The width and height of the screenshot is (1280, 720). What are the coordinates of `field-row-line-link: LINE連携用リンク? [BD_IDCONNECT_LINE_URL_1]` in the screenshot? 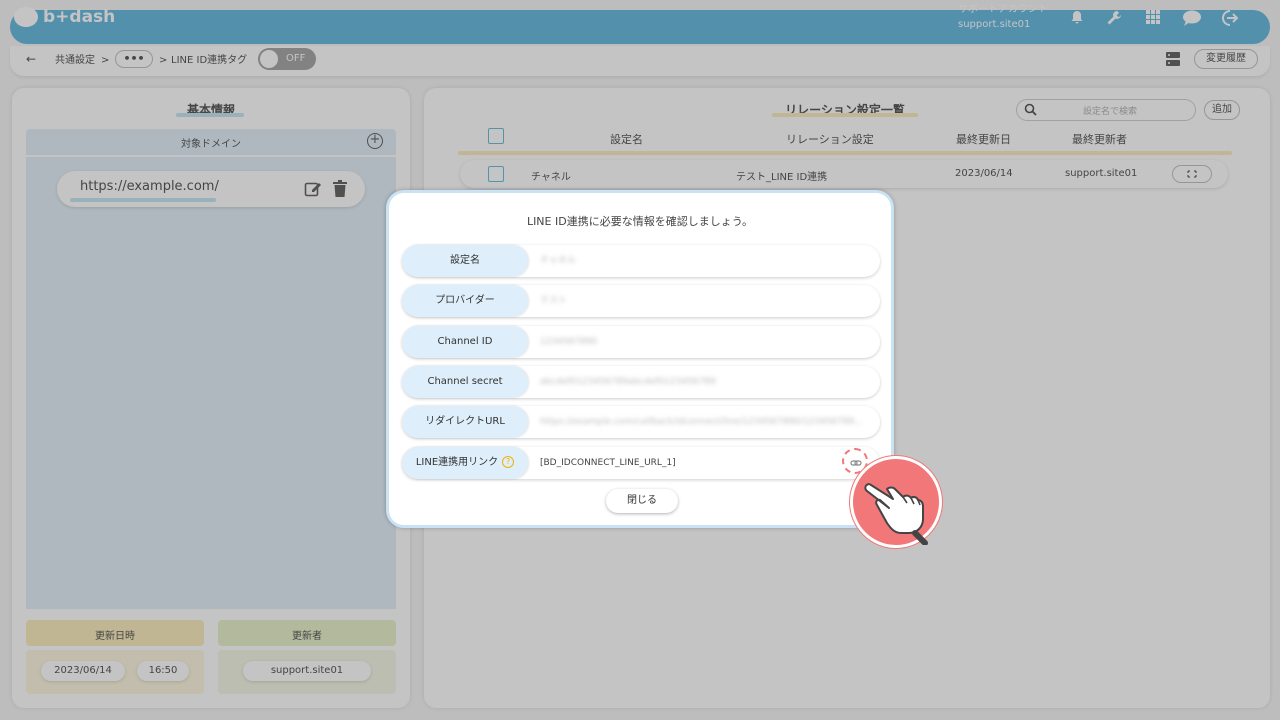 It's located at (641, 463).